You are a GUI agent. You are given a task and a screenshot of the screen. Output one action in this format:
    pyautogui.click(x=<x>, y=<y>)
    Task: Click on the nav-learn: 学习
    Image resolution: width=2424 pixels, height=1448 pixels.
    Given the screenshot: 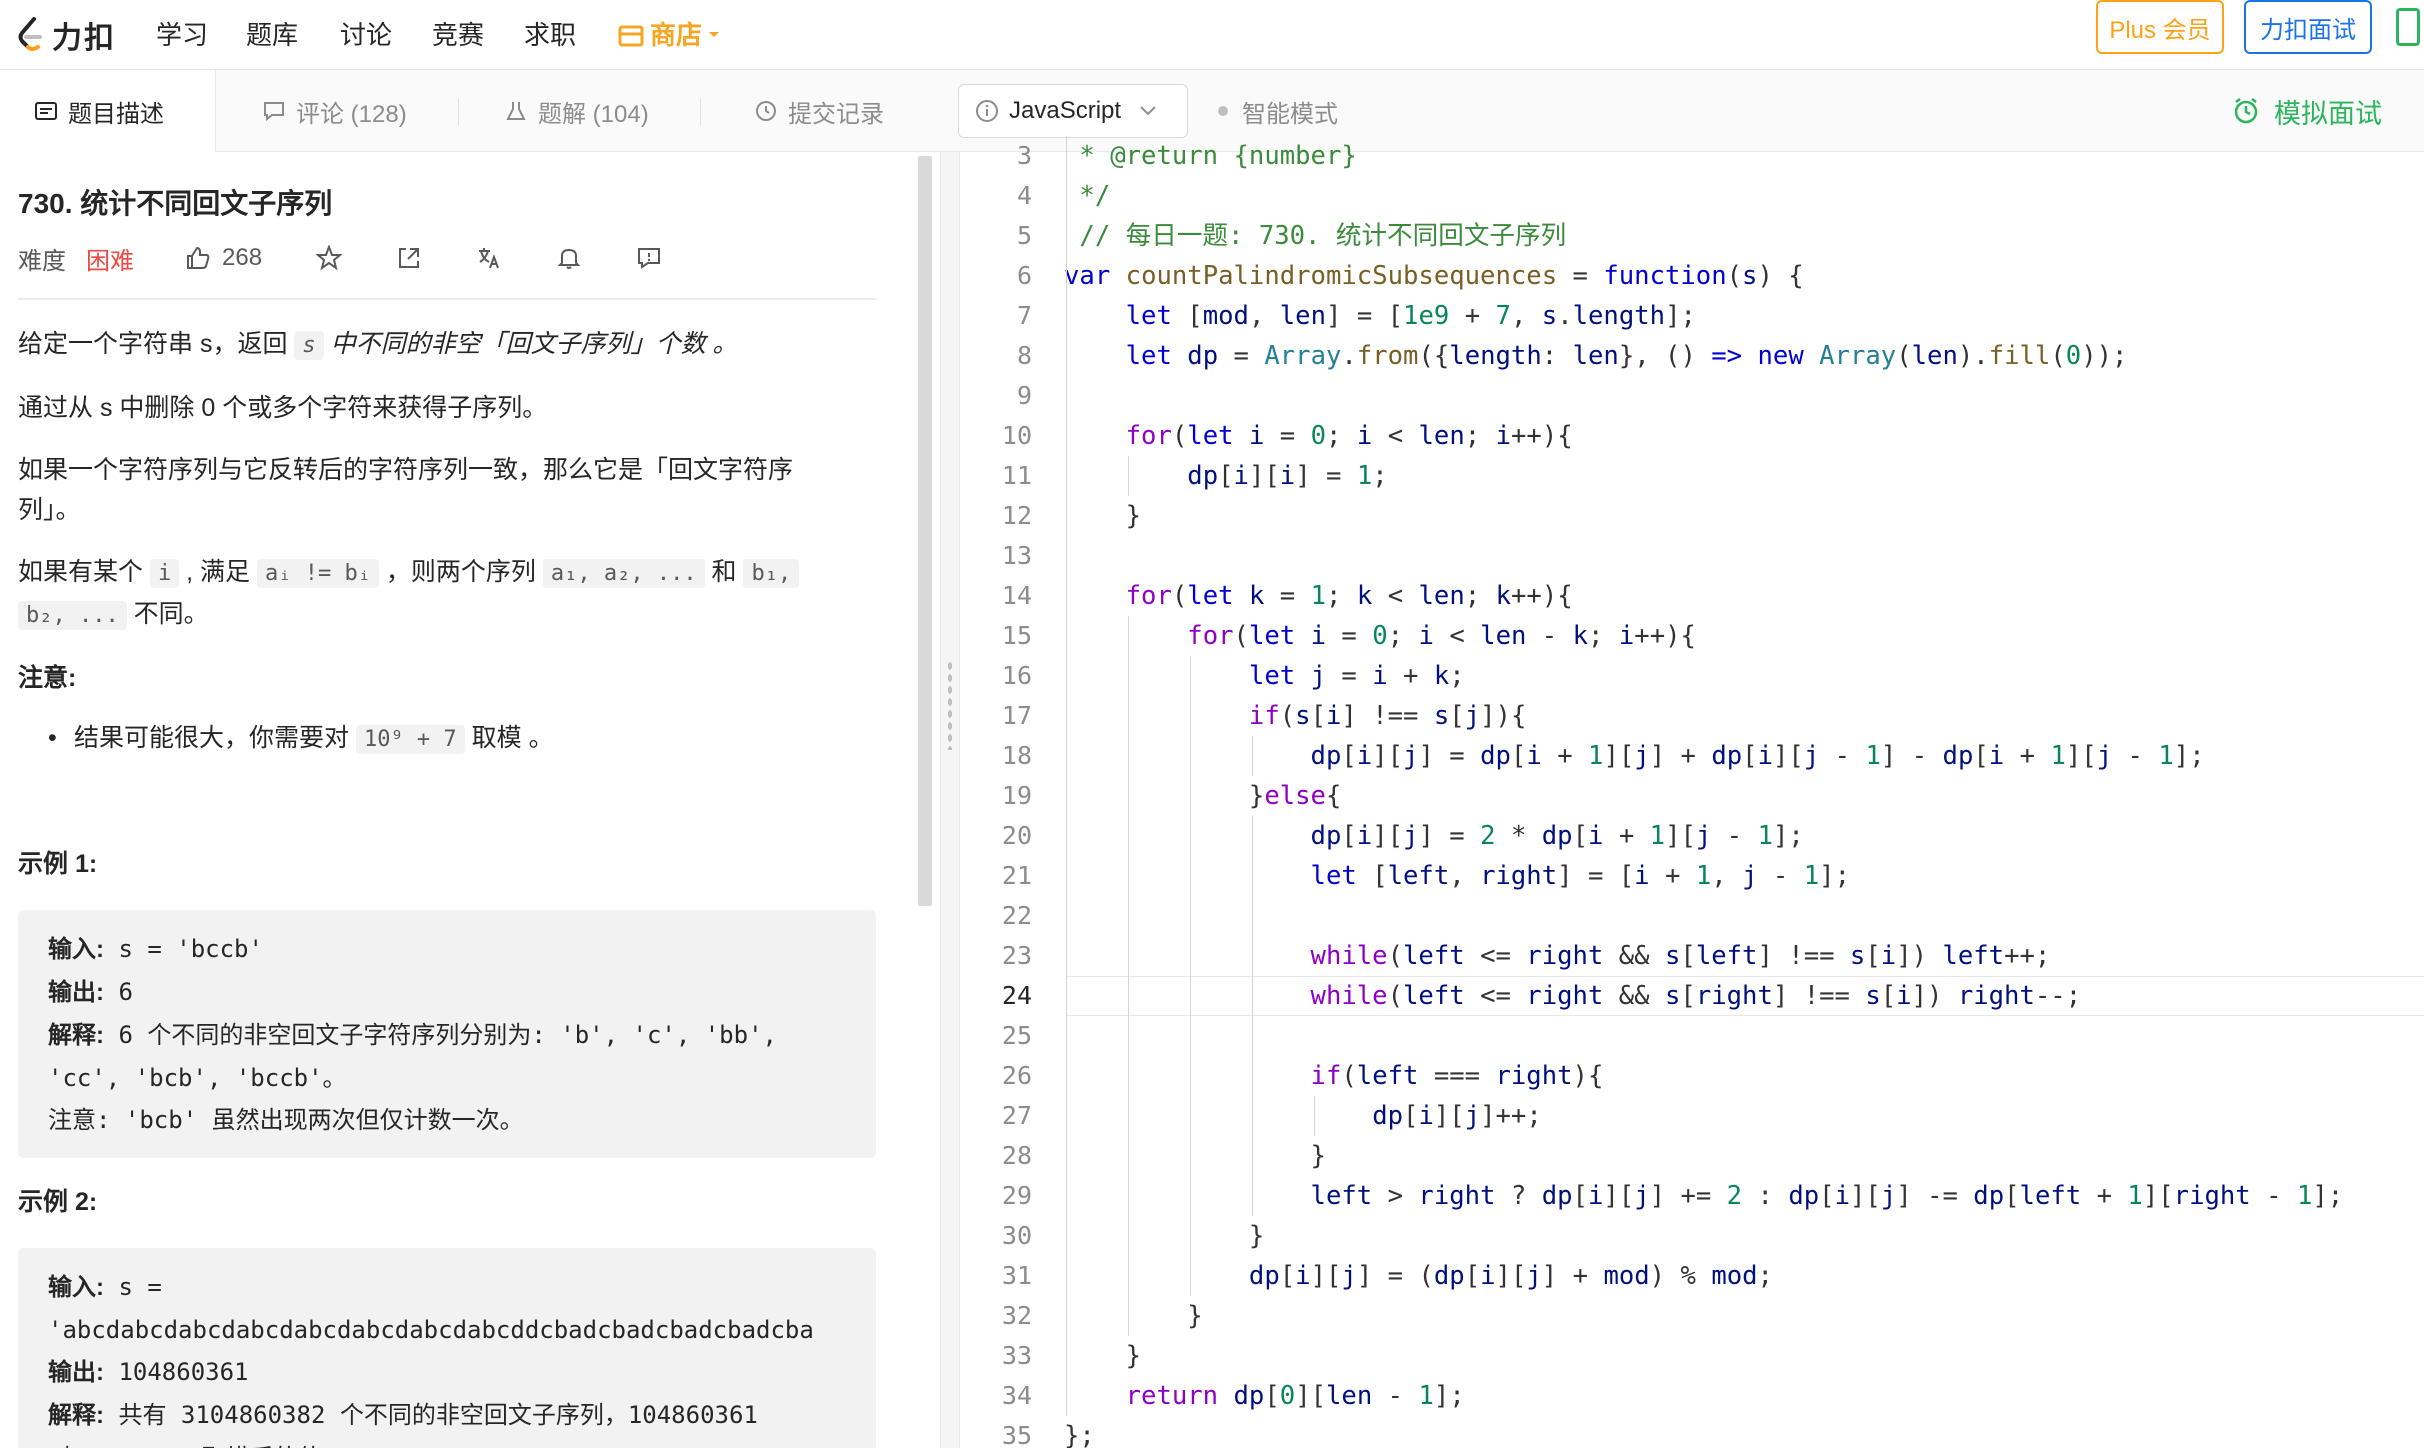 What is the action you would take?
    pyautogui.click(x=182, y=35)
    